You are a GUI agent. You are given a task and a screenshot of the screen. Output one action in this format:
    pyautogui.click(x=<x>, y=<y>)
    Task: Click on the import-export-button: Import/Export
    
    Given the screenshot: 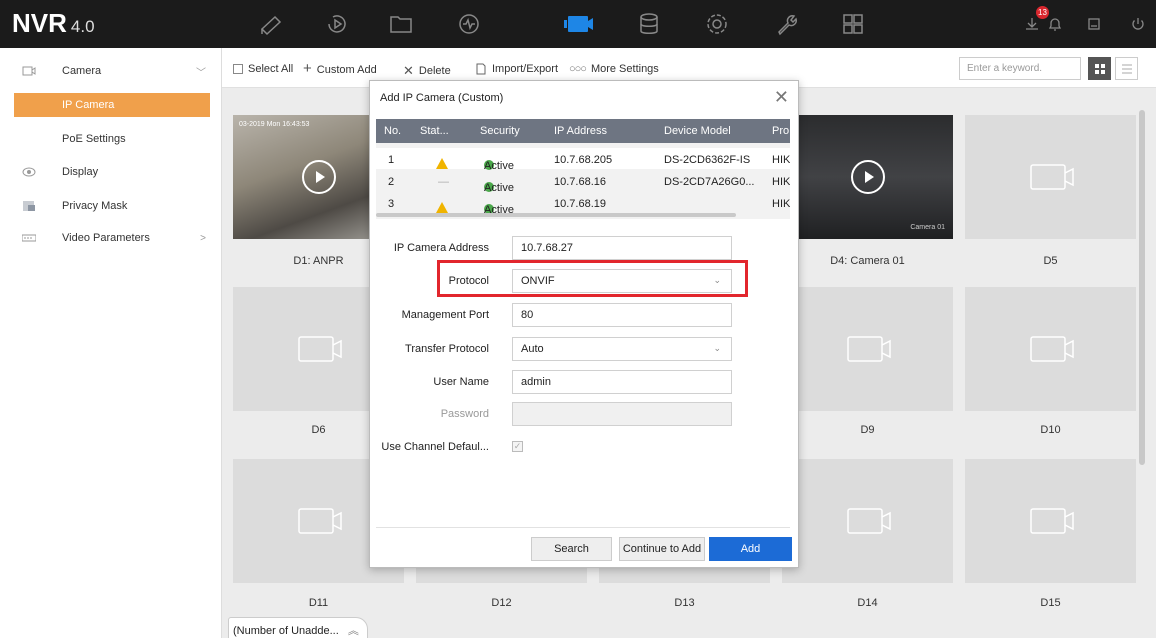 What is the action you would take?
    pyautogui.click(x=516, y=69)
    